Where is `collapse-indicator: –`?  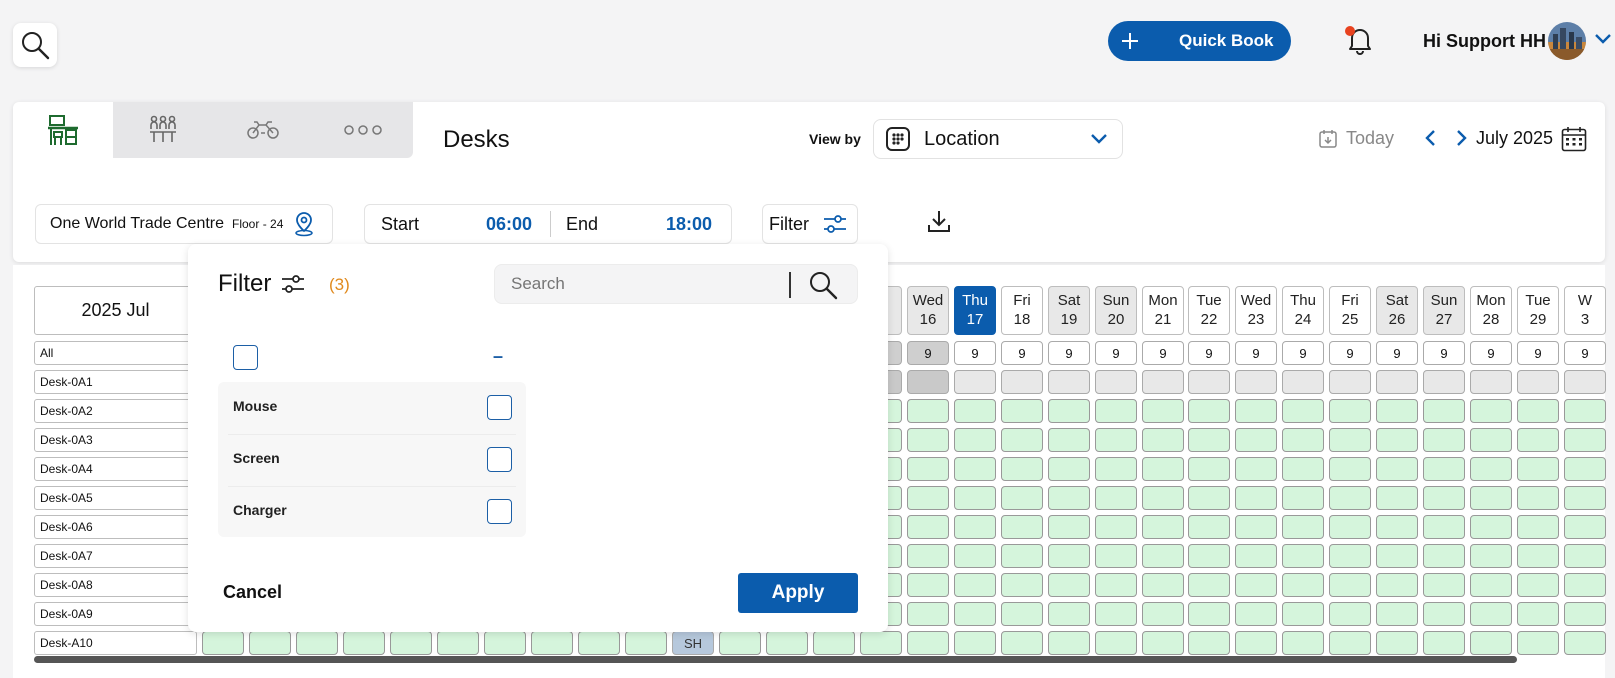 collapse-indicator: – is located at coordinates (498, 356).